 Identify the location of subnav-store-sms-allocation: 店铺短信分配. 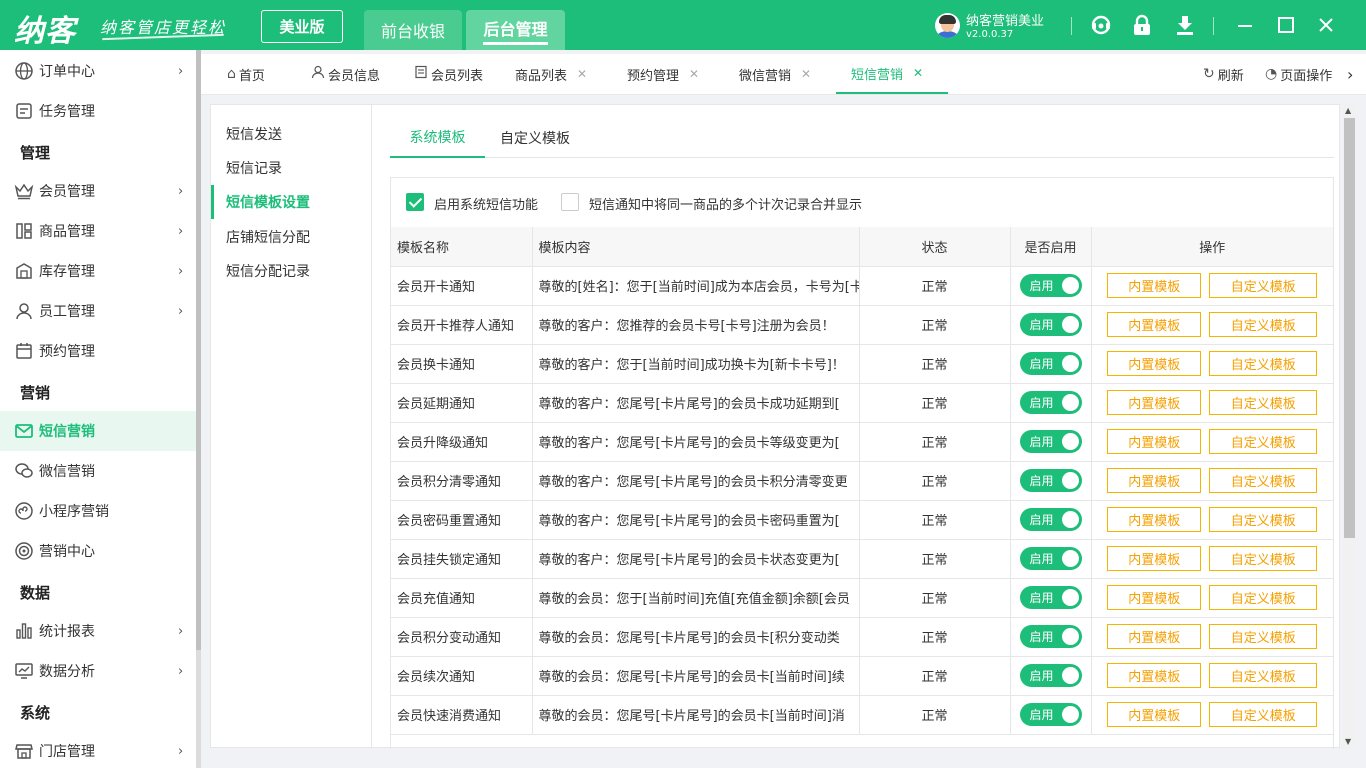
(291, 237).